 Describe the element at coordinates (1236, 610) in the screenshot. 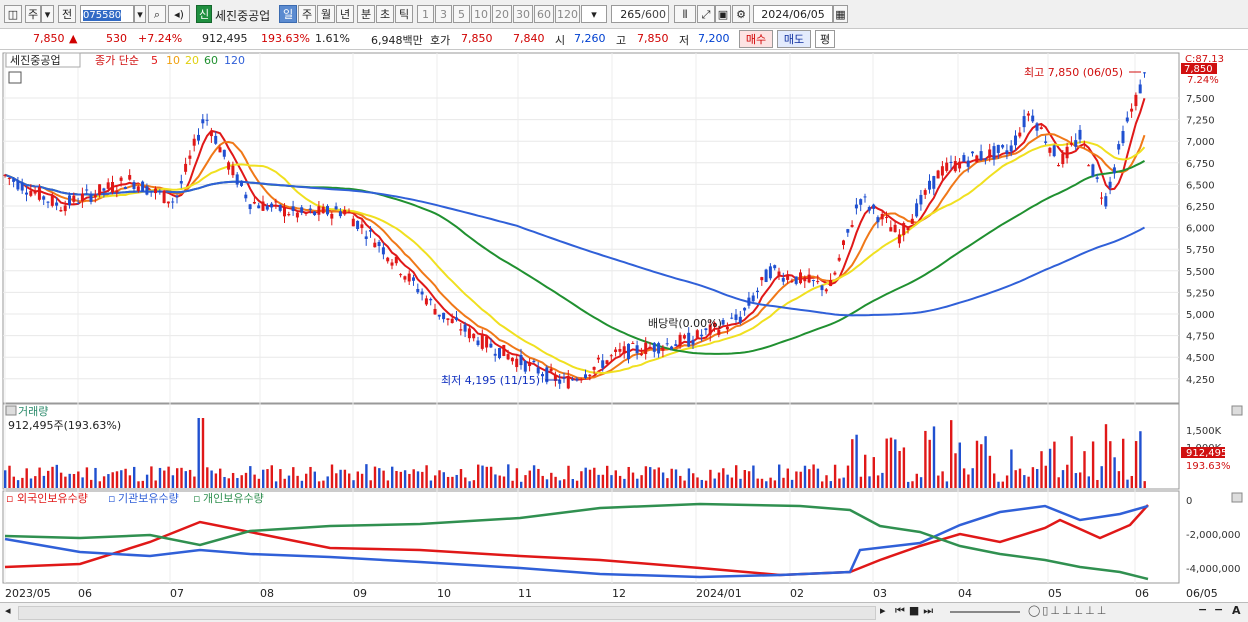

I see `auto-scale-icon: A` at that location.